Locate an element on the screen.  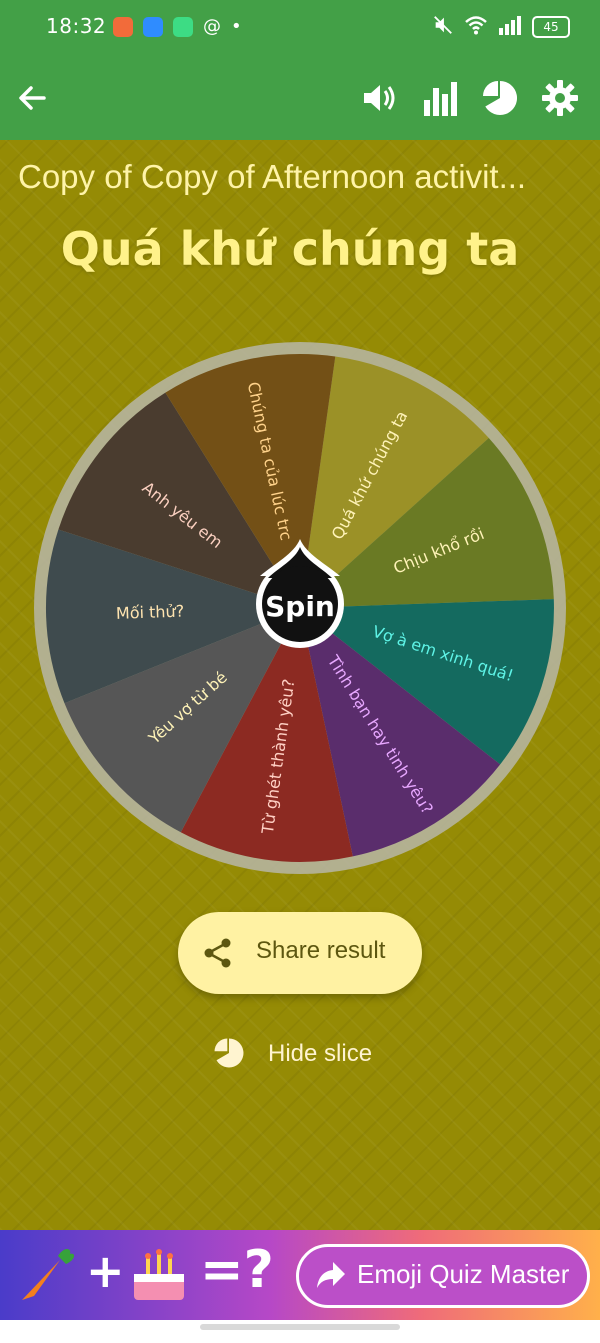
hide-slice-label: Hide slice is located at coordinates (320, 1053).